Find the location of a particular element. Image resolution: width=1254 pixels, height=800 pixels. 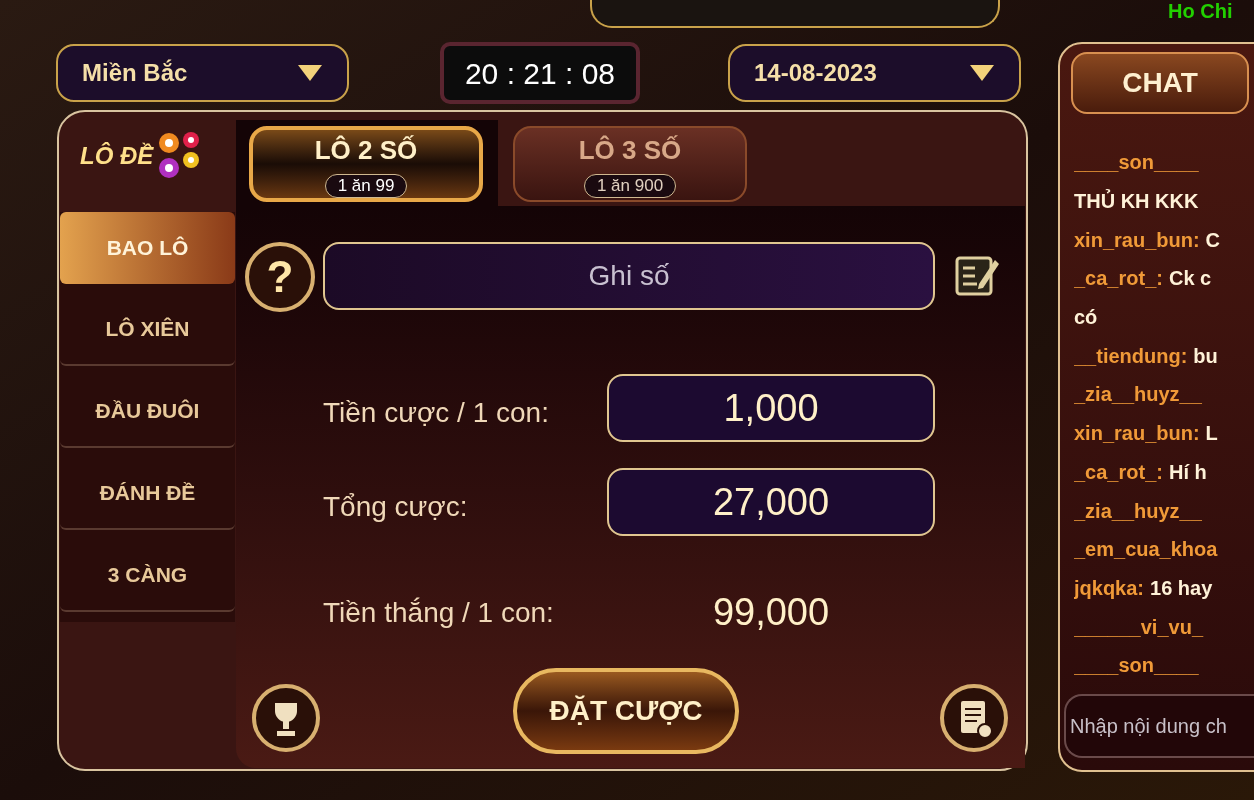

chat-username: __tiendung: is located at coordinates (1131, 356).